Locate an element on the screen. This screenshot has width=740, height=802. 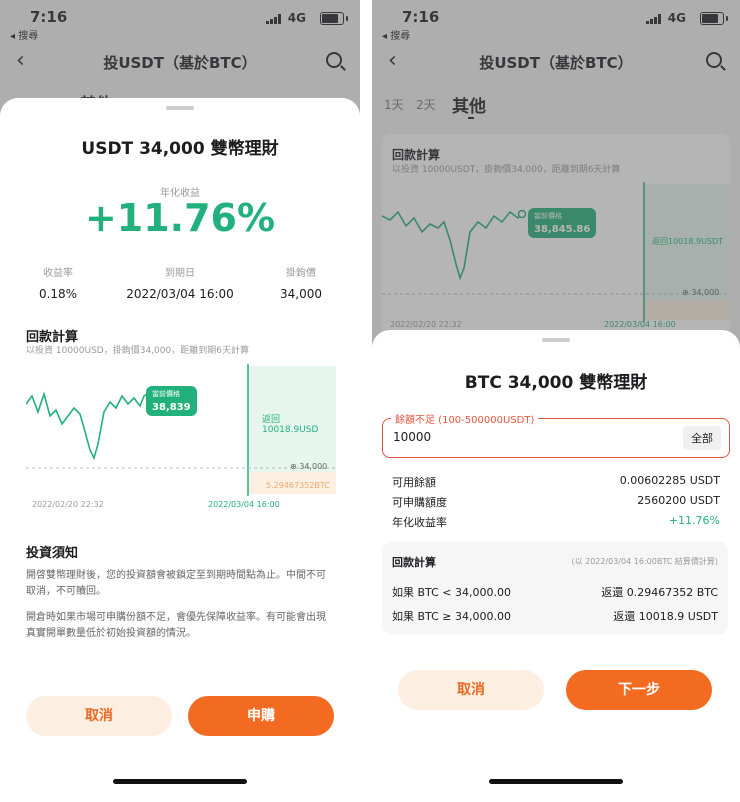
calc-row-below-label: 如果 BTC < 34,000.00 is located at coordinates (451, 592).